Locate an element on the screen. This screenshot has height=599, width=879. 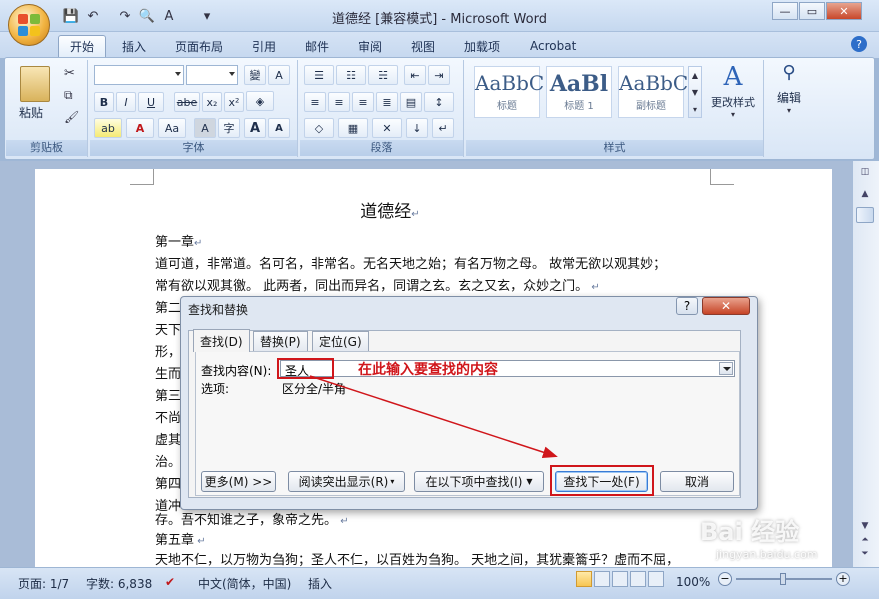
style-subtitle-name: 副标题 is located at coordinates (651, 106).